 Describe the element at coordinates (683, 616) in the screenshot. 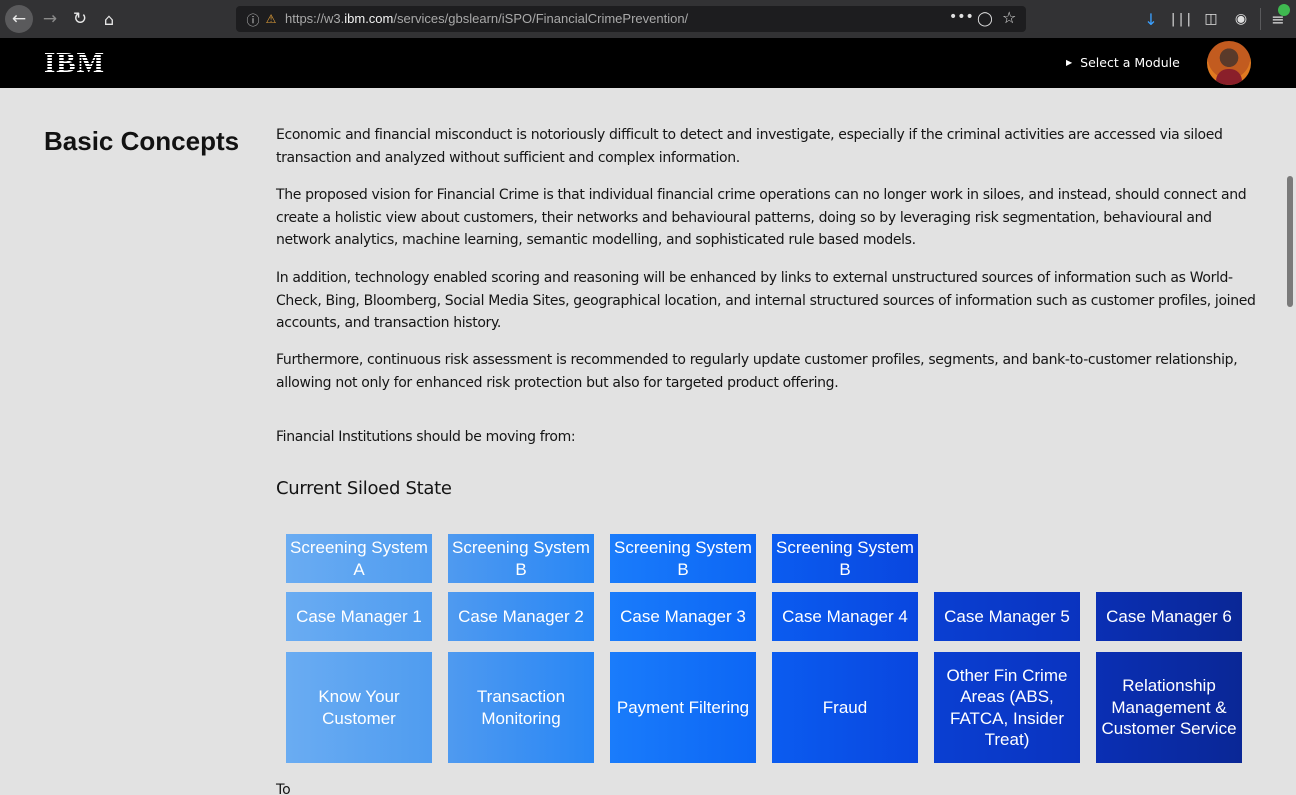

I see `case-manager-box: Case Manager 3` at that location.